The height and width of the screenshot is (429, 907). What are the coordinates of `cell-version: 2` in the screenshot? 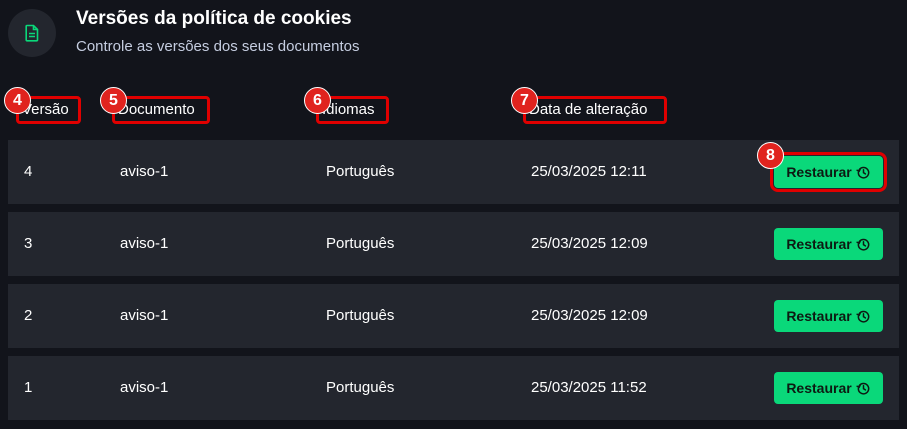 It's located at (28, 315).